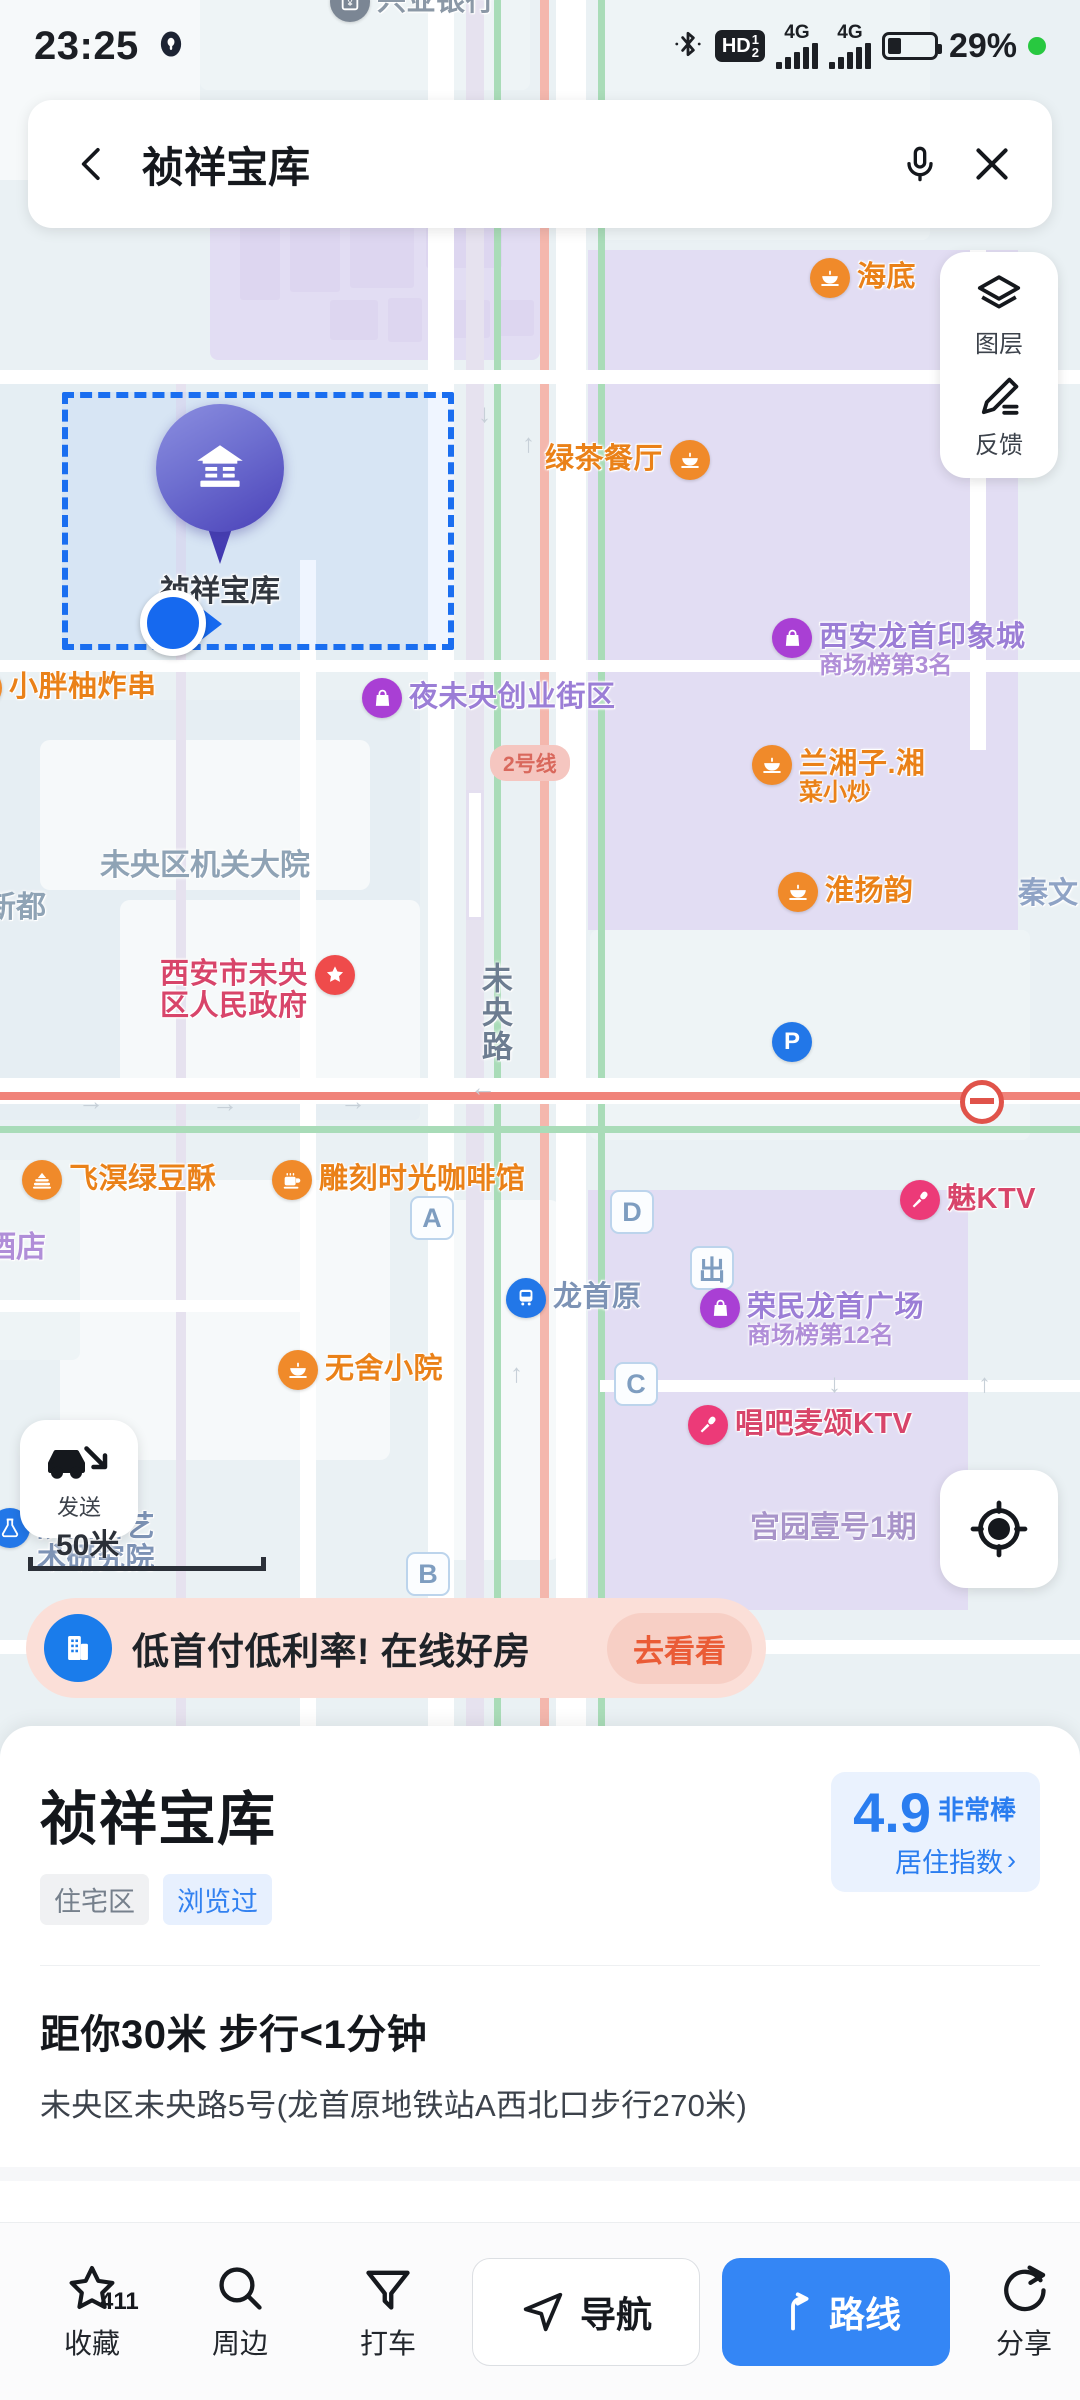 The image size is (1080, 2400). What do you see at coordinates (982, 45) in the screenshot?
I see `battery-percent: 29%` at bounding box center [982, 45].